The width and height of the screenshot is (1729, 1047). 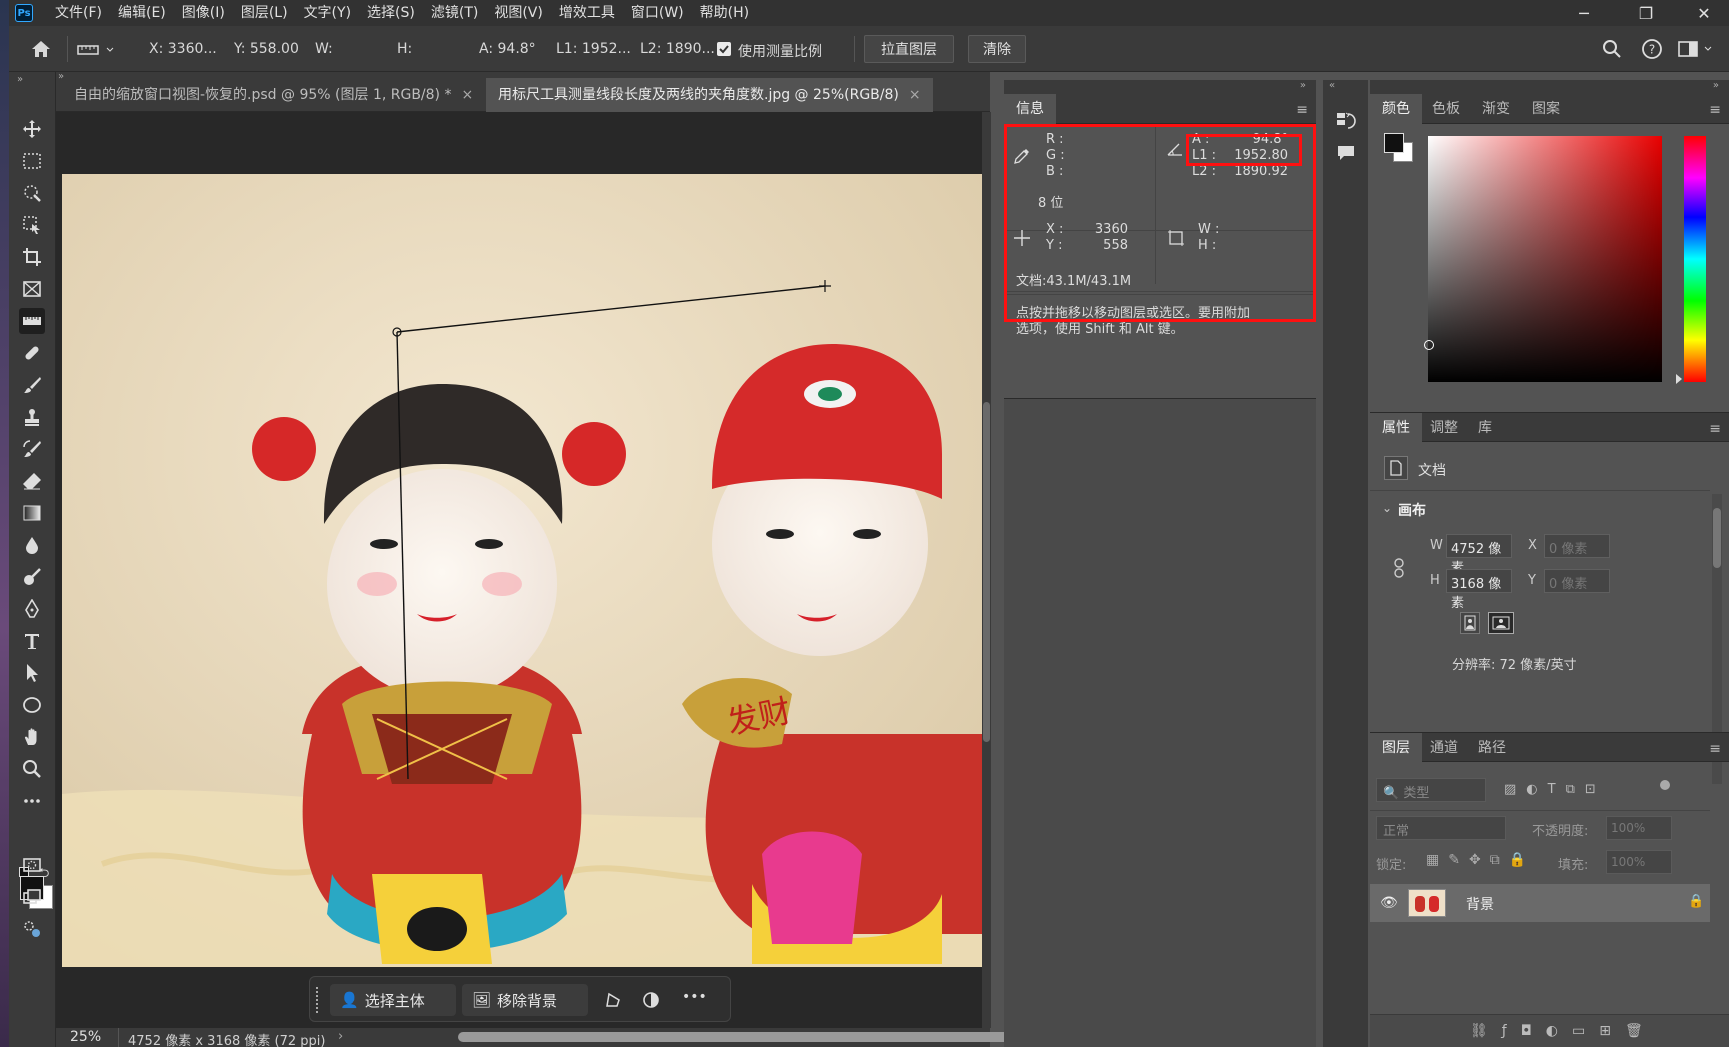 I want to click on healing-brush-tool-icon, so click(x=32, y=353).